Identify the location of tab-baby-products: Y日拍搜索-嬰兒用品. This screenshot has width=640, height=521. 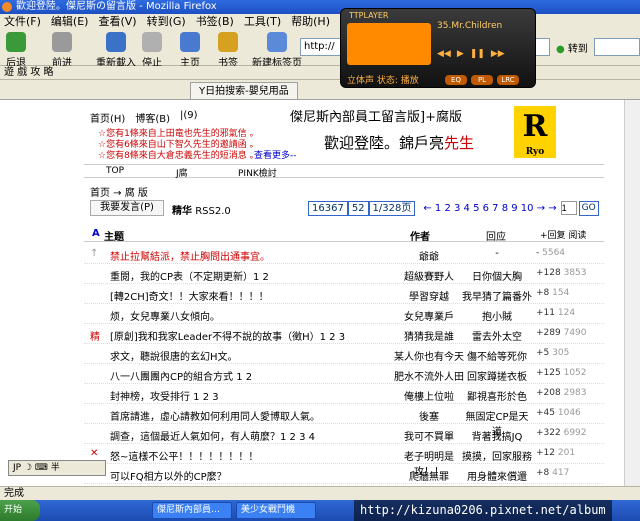
(244, 90).